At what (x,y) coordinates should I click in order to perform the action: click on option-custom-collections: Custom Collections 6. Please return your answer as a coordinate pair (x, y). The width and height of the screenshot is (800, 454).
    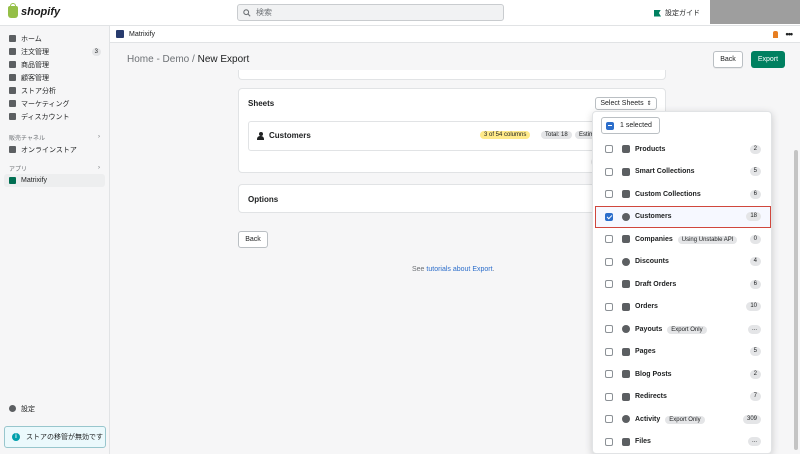
    Looking at the image, I should click on (682, 194).